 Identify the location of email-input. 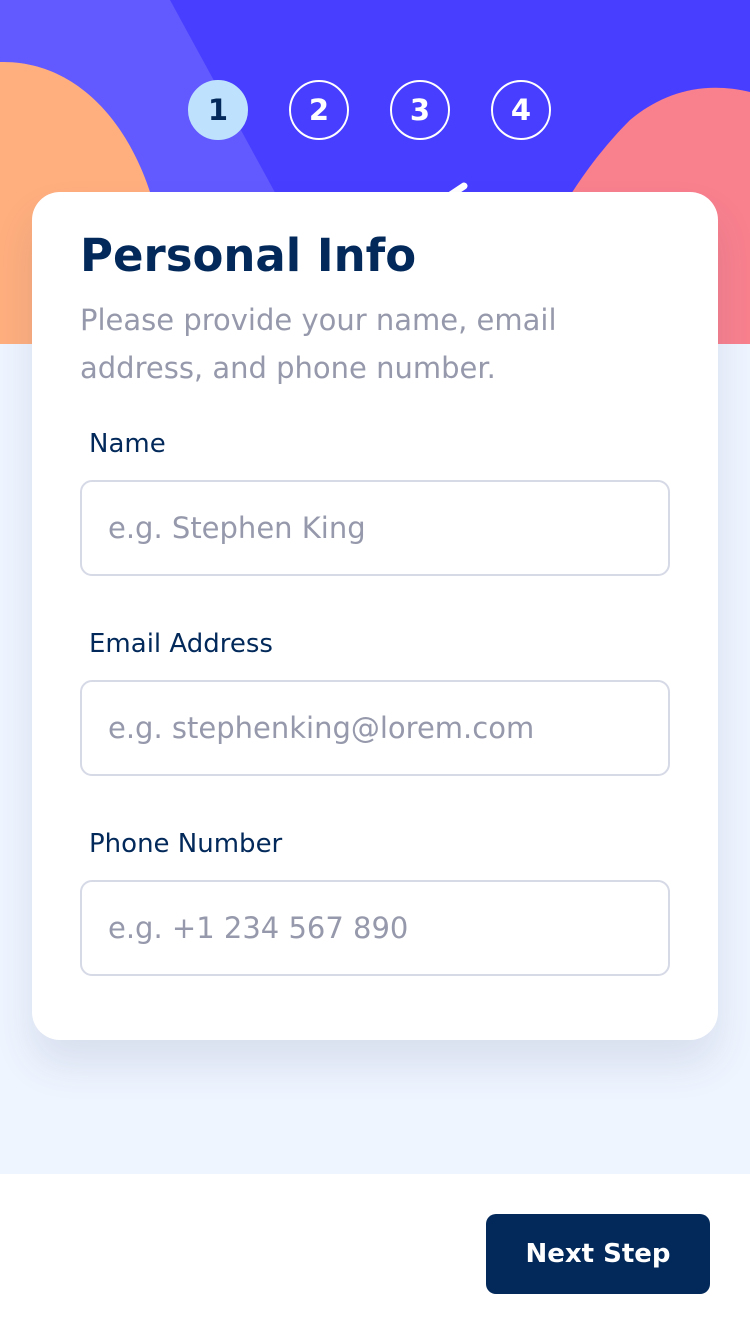
(375, 728).